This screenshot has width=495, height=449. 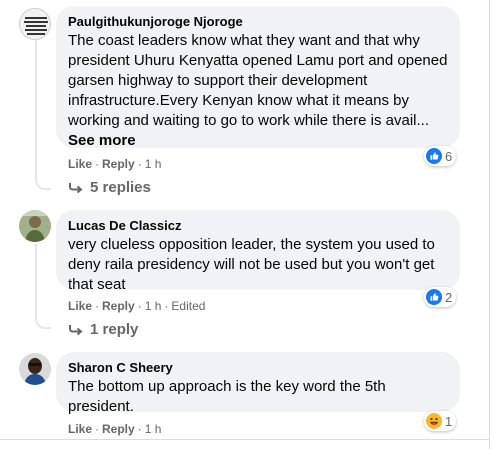 I want to click on replies-count: 5 replies, so click(x=120, y=187).